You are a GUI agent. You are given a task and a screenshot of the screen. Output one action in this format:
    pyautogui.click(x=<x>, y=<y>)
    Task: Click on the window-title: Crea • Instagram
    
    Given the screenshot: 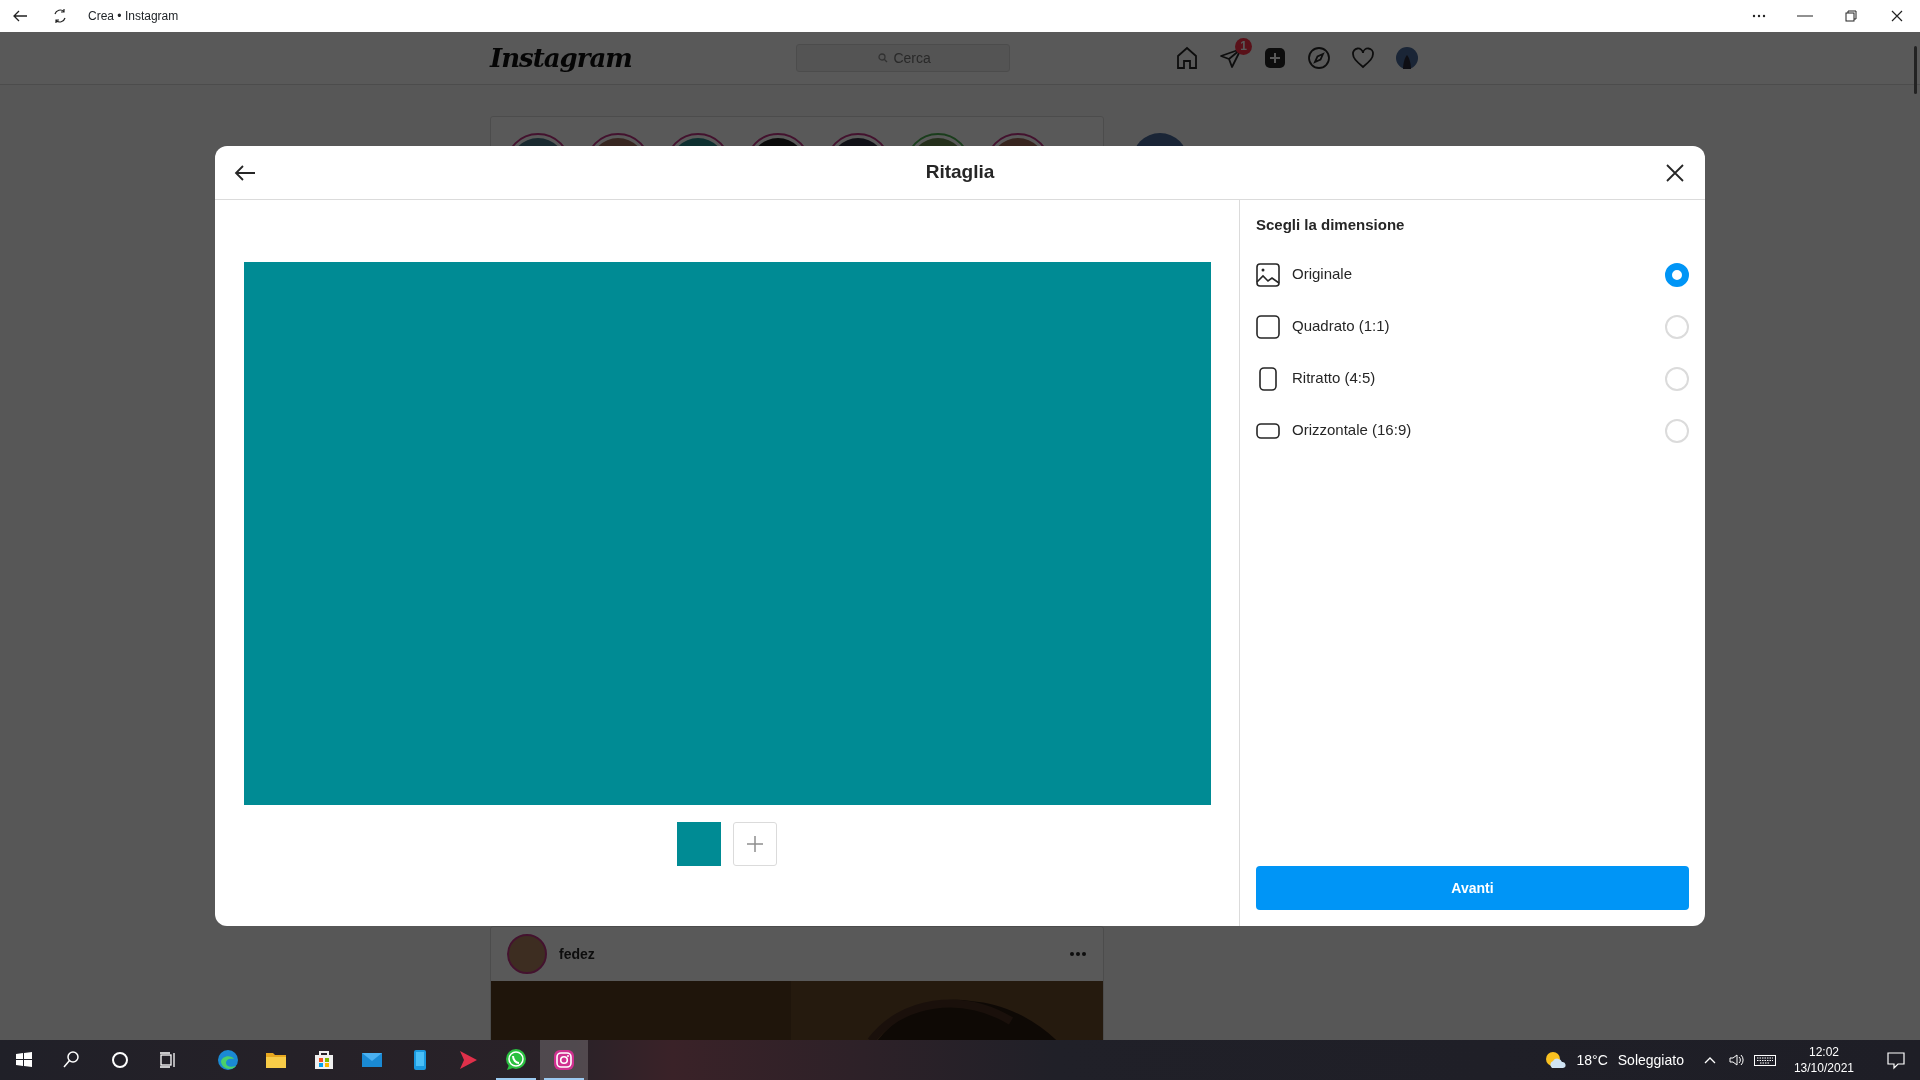 What is the action you would take?
    pyautogui.click(x=133, y=16)
    